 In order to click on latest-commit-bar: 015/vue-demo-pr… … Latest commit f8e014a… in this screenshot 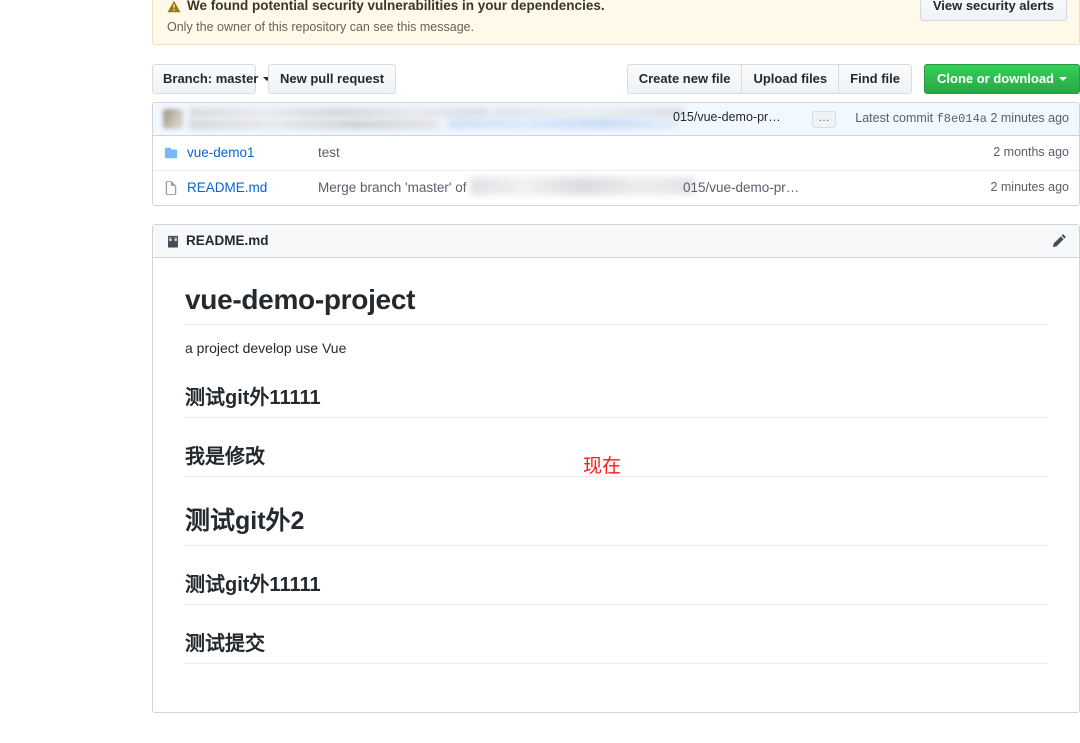, I will do `click(616, 119)`.